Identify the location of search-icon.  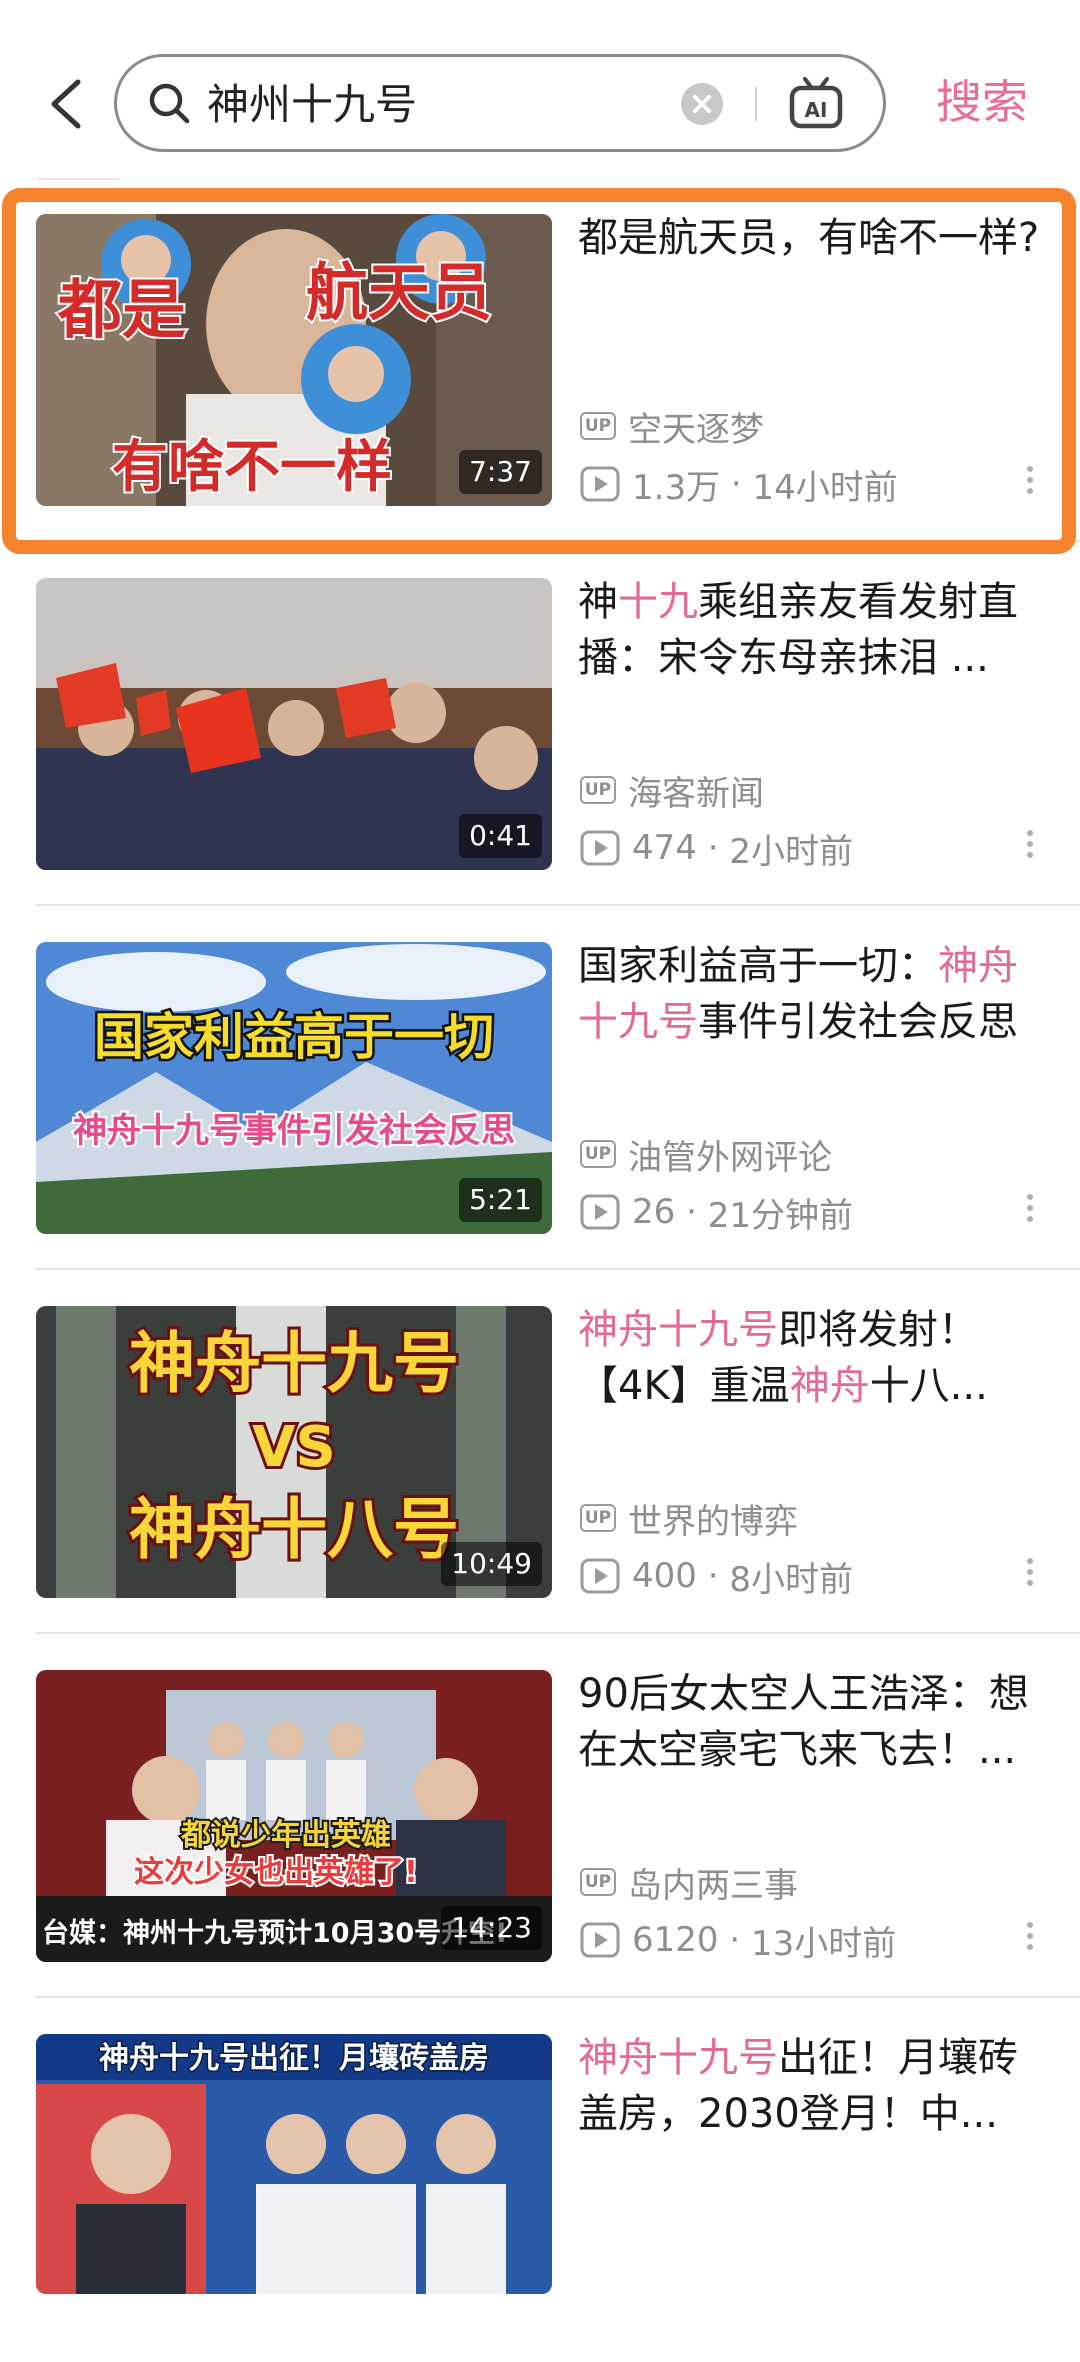
(169, 103).